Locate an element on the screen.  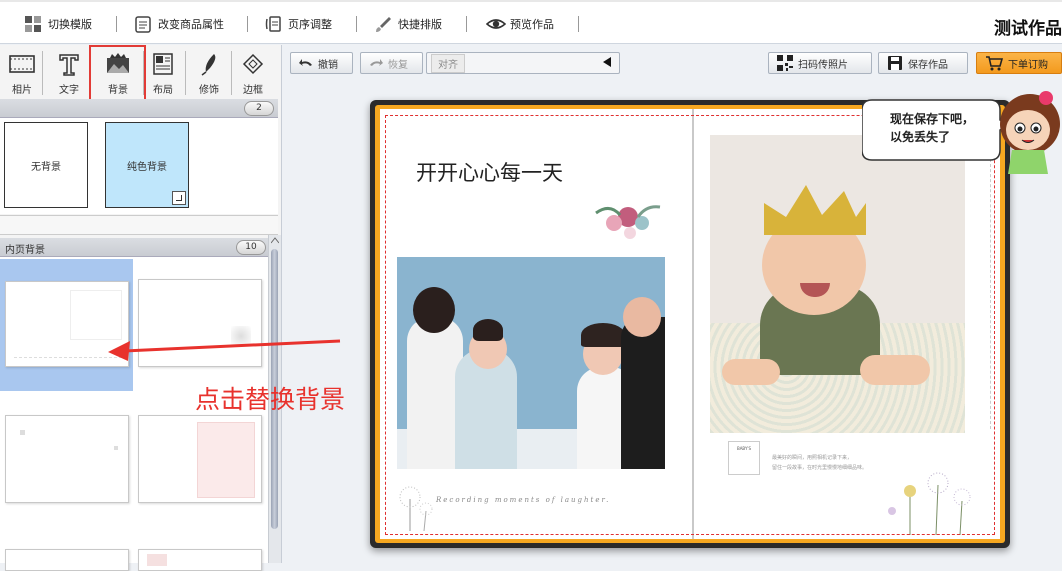
photo-icon is located at coordinates (22, 64).